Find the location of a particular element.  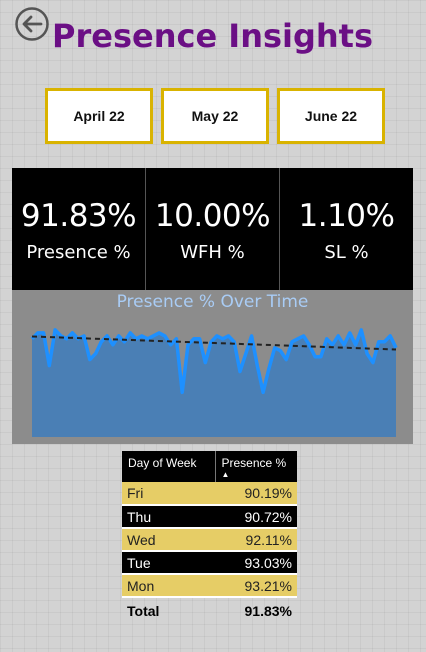

table-cell-value: 90.19% is located at coordinates (256, 494).